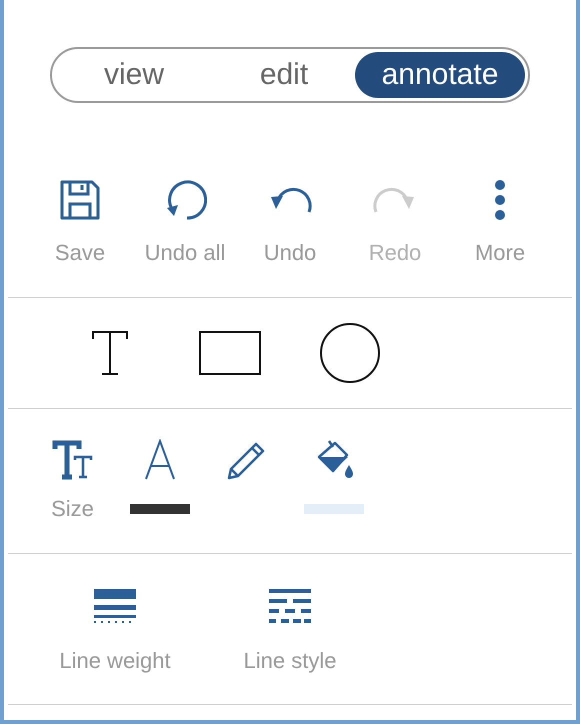 This screenshot has width=580, height=724. What do you see at coordinates (284, 75) in the screenshot?
I see `mode-tab: edit` at bounding box center [284, 75].